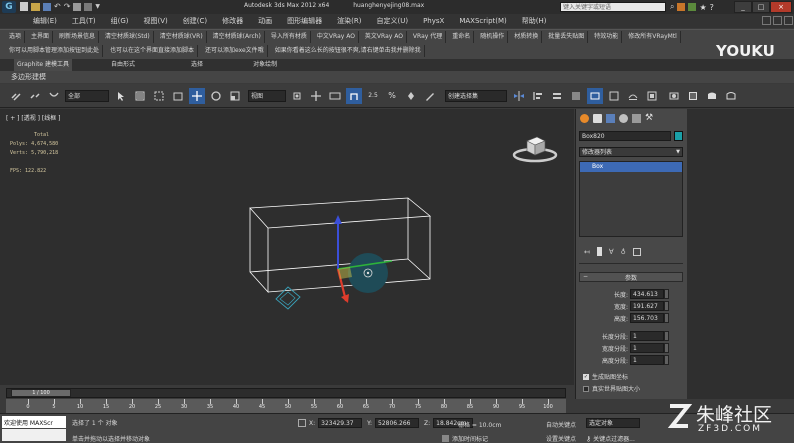 This screenshot has height=443, width=794. I want to click on remove-modifier-icon: ♁, so click(623, 252).